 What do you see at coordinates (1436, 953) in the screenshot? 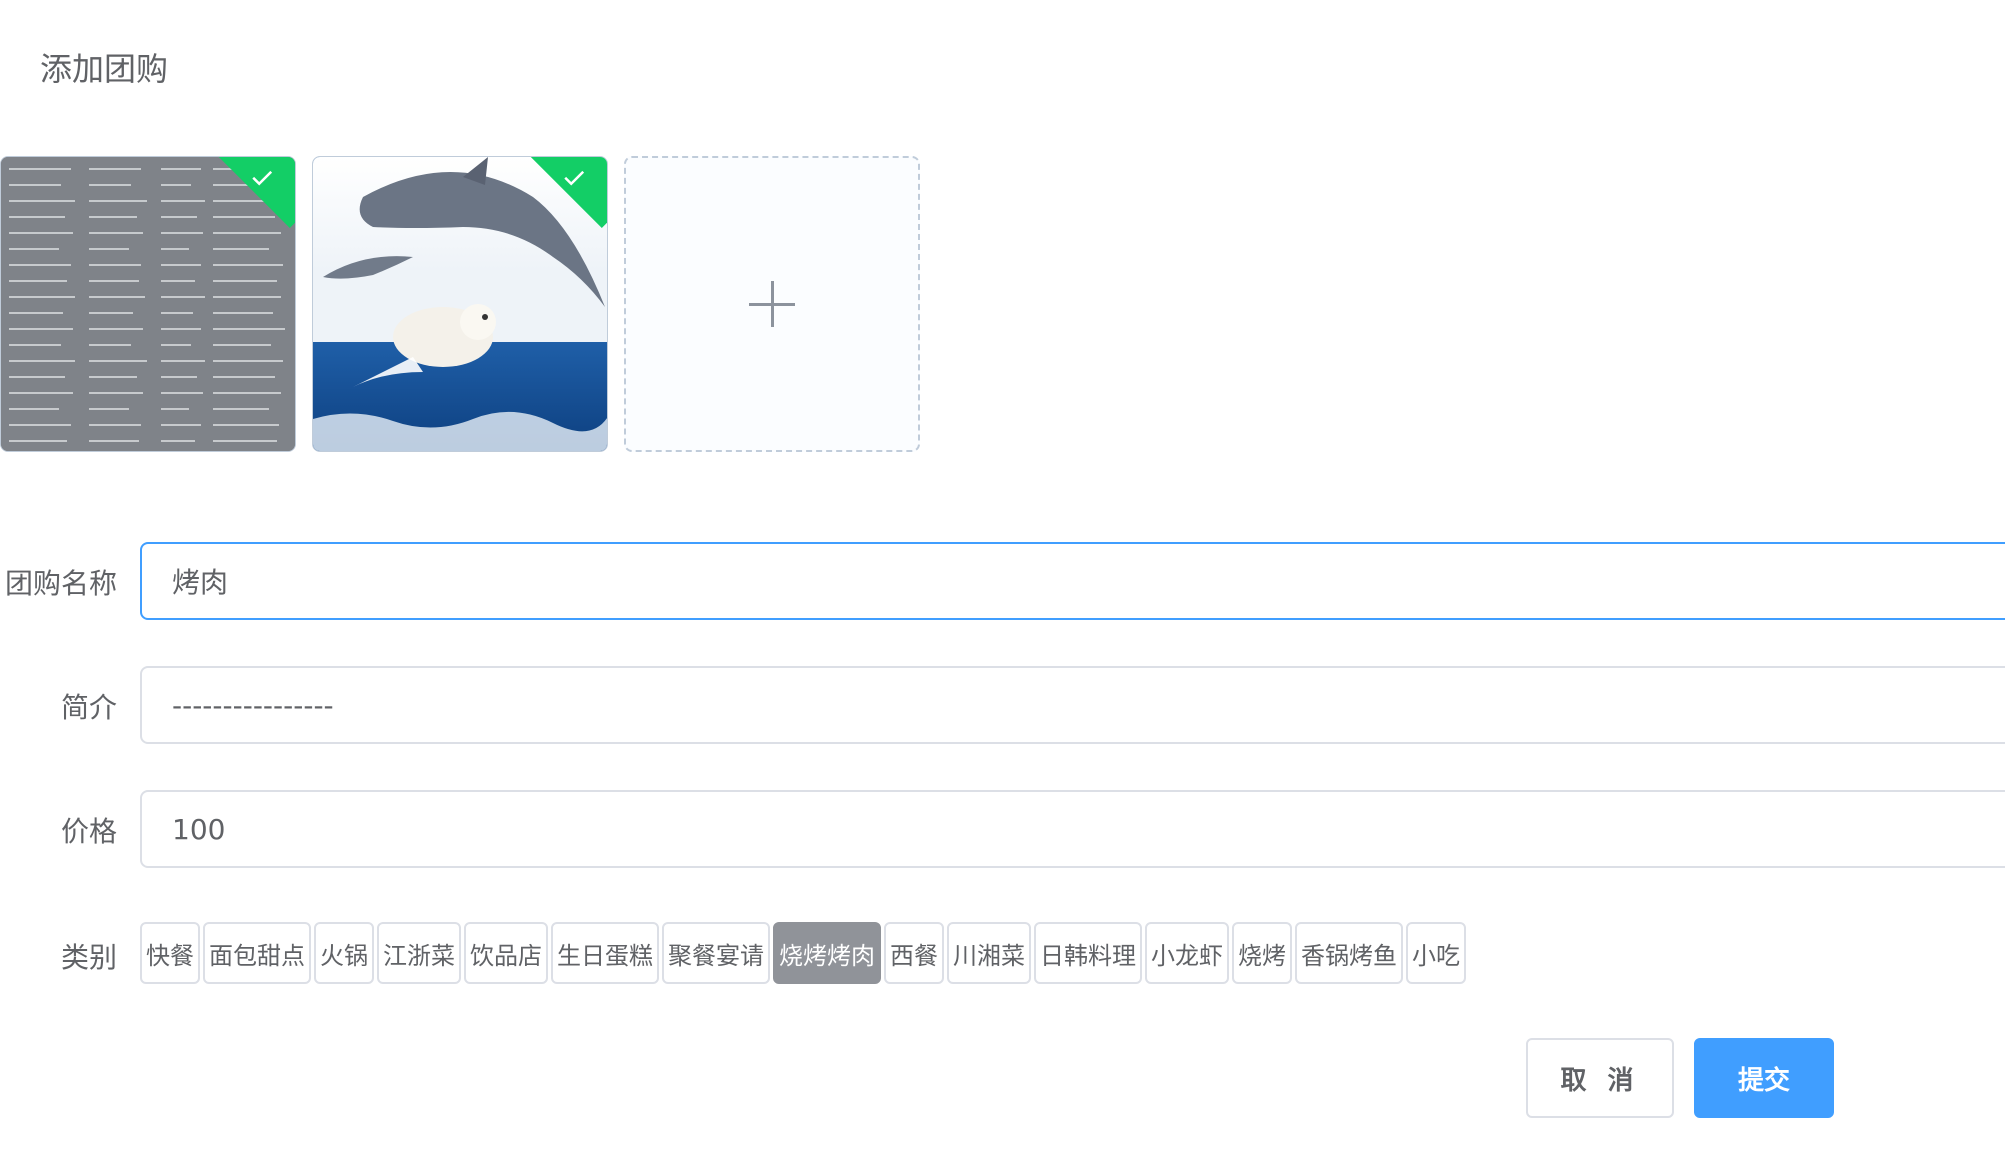
I see `category-tag: 小吃` at bounding box center [1436, 953].